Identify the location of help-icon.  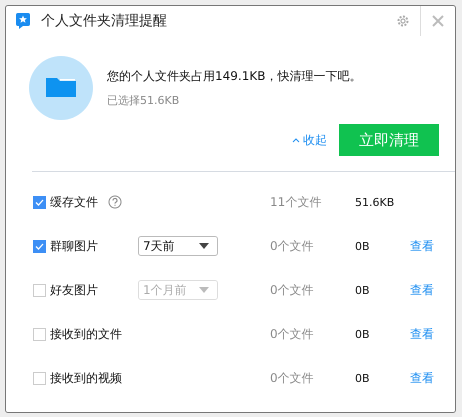
(115, 202).